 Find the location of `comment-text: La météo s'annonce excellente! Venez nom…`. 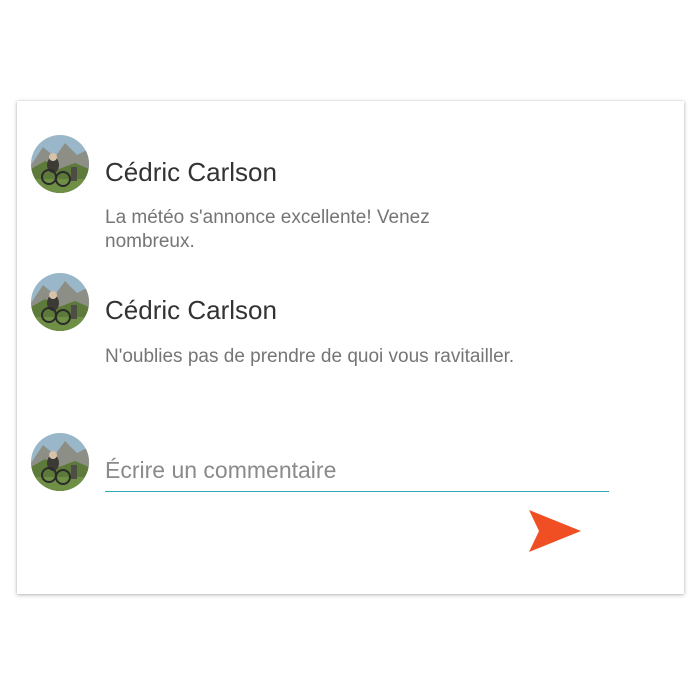

comment-text: La météo s'annonce excellente! Venez nom… is located at coordinates (267, 229).